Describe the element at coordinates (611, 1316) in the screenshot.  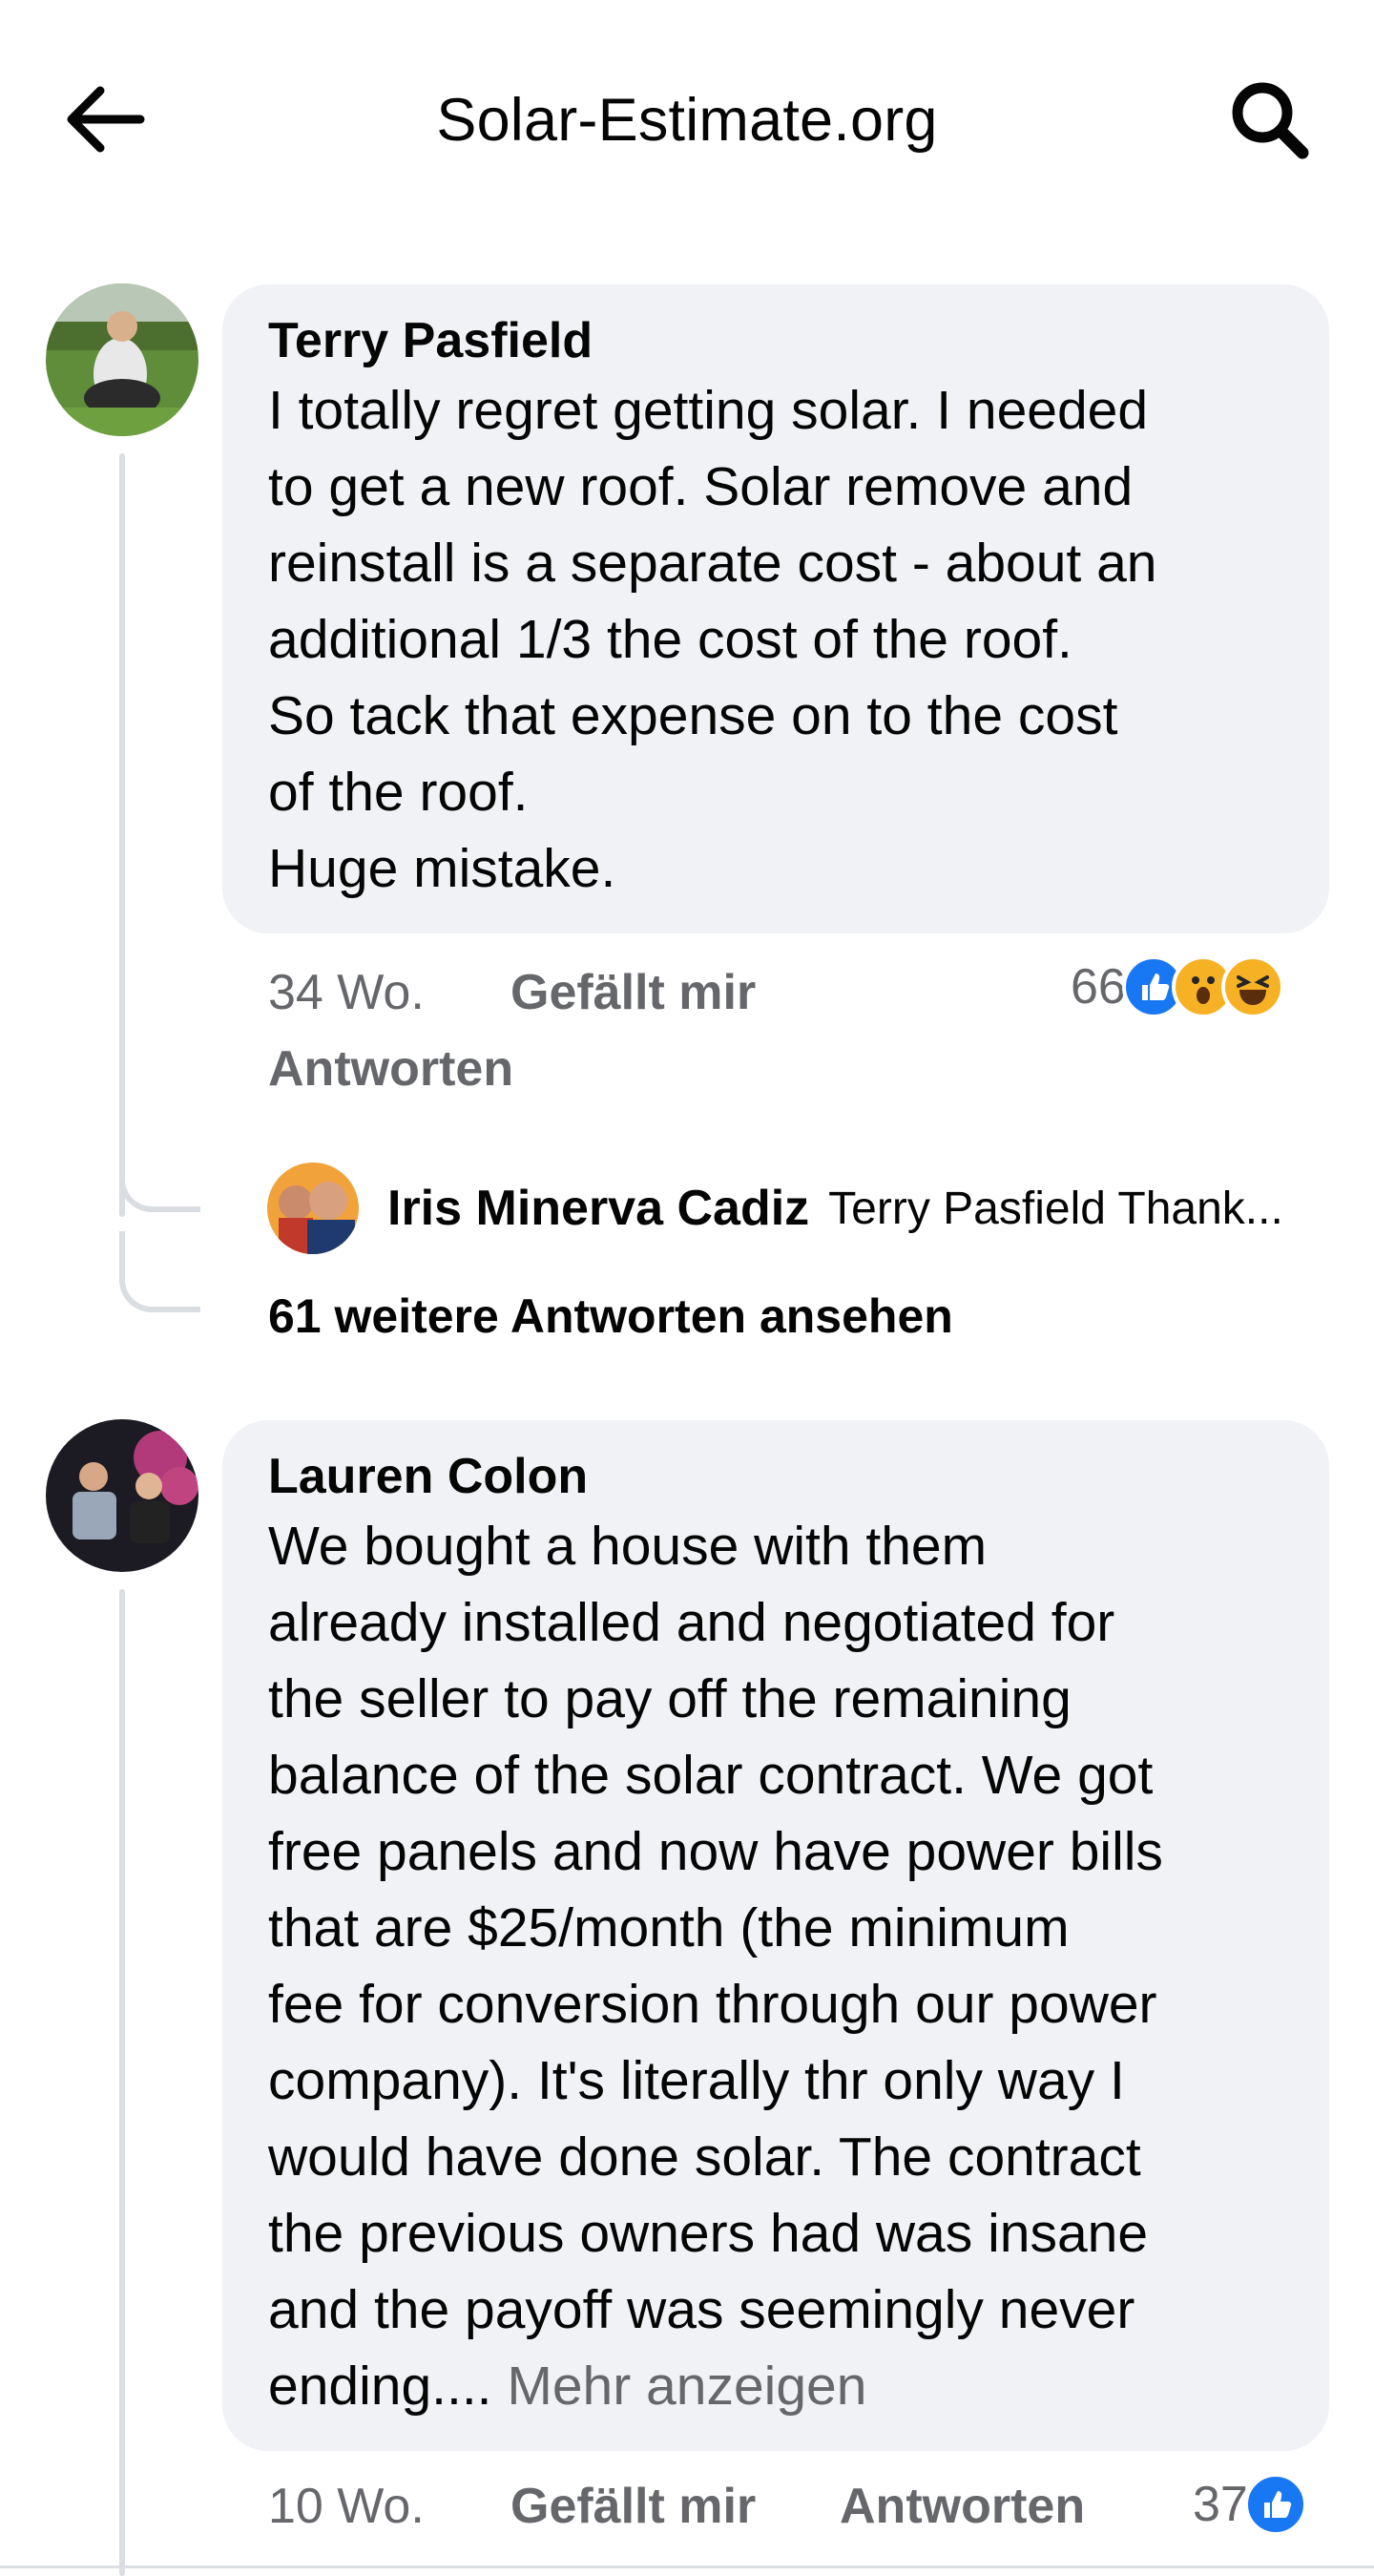
I see `view-more-replies-link: 61 weitere Antworten ansehen` at that location.